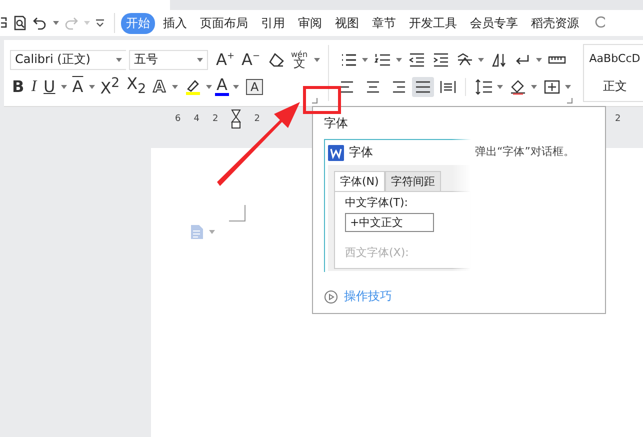  Describe the element at coordinates (193, 87) in the screenshot. I see `highlighter-icon` at that location.